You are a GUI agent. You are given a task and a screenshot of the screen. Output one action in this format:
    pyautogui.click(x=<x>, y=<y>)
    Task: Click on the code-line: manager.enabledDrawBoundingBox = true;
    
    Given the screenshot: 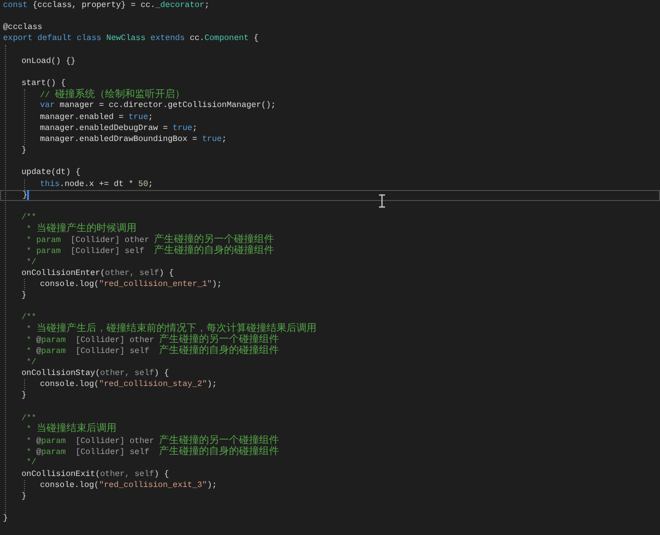 What is the action you would take?
    pyautogui.click(x=133, y=140)
    